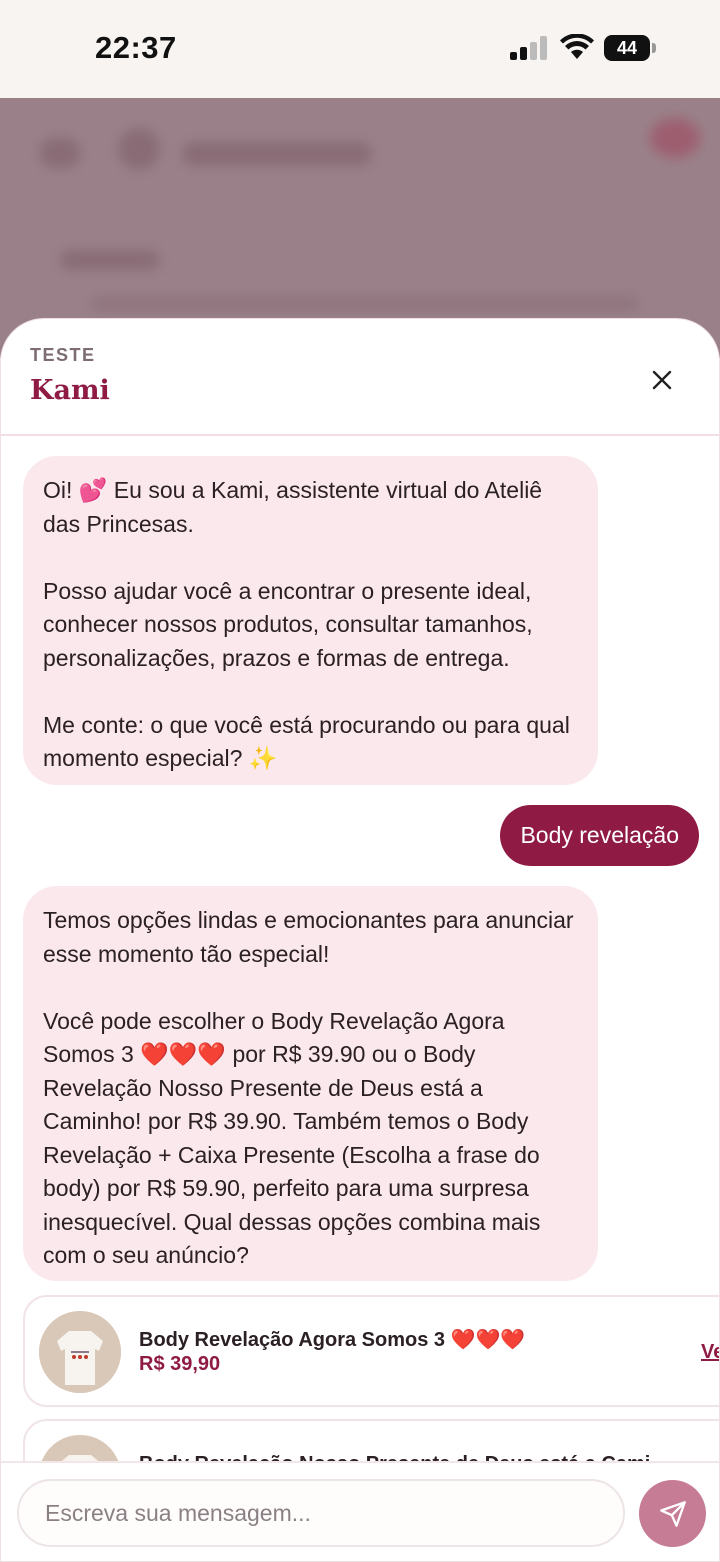 This screenshot has height=1562, width=720. What do you see at coordinates (528, 48) in the screenshot?
I see `cellular-signal-icon` at bounding box center [528, 48].